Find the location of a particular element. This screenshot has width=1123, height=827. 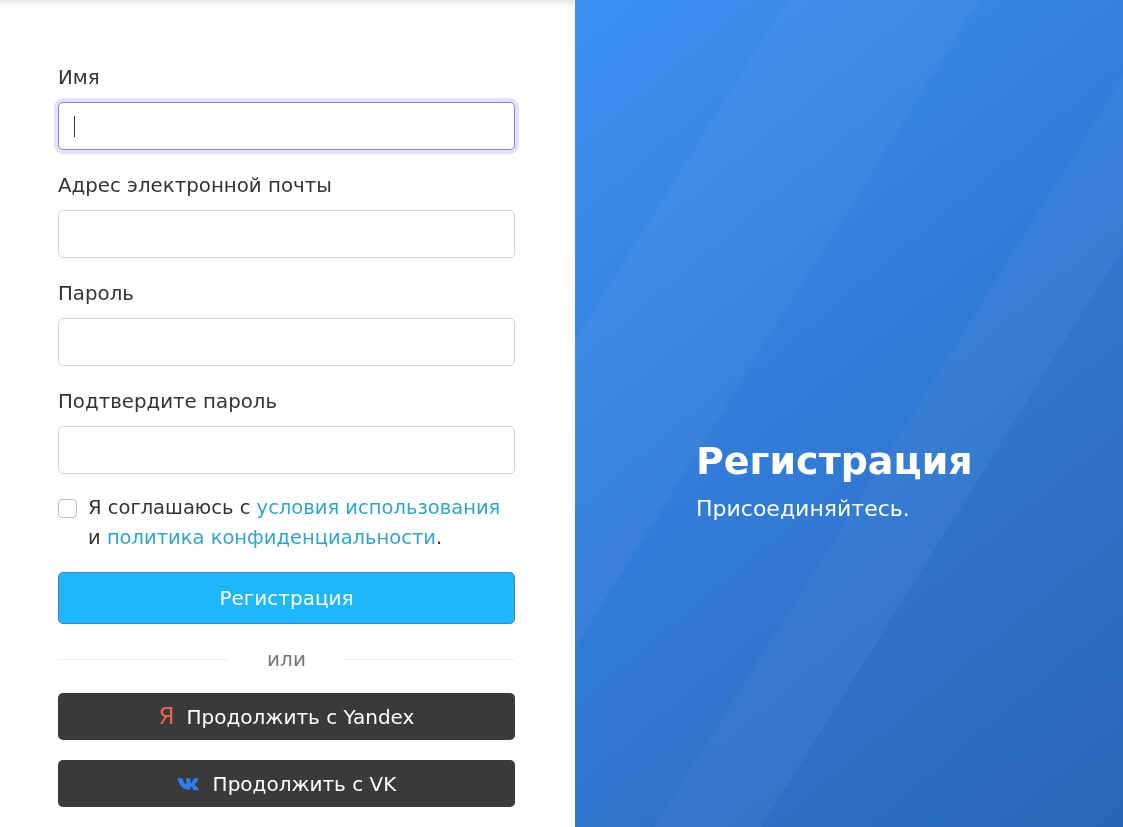

social-login-button: Продолжить с VK is located at coordinates (286, 783).